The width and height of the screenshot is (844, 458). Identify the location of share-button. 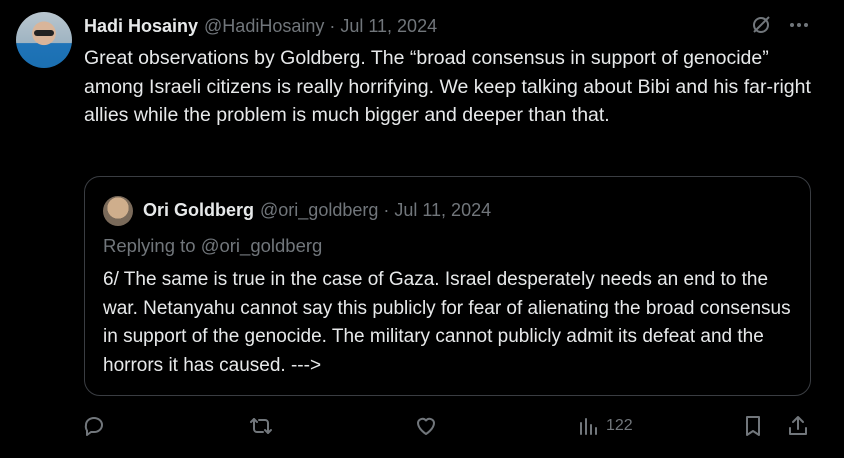
(798, 426).